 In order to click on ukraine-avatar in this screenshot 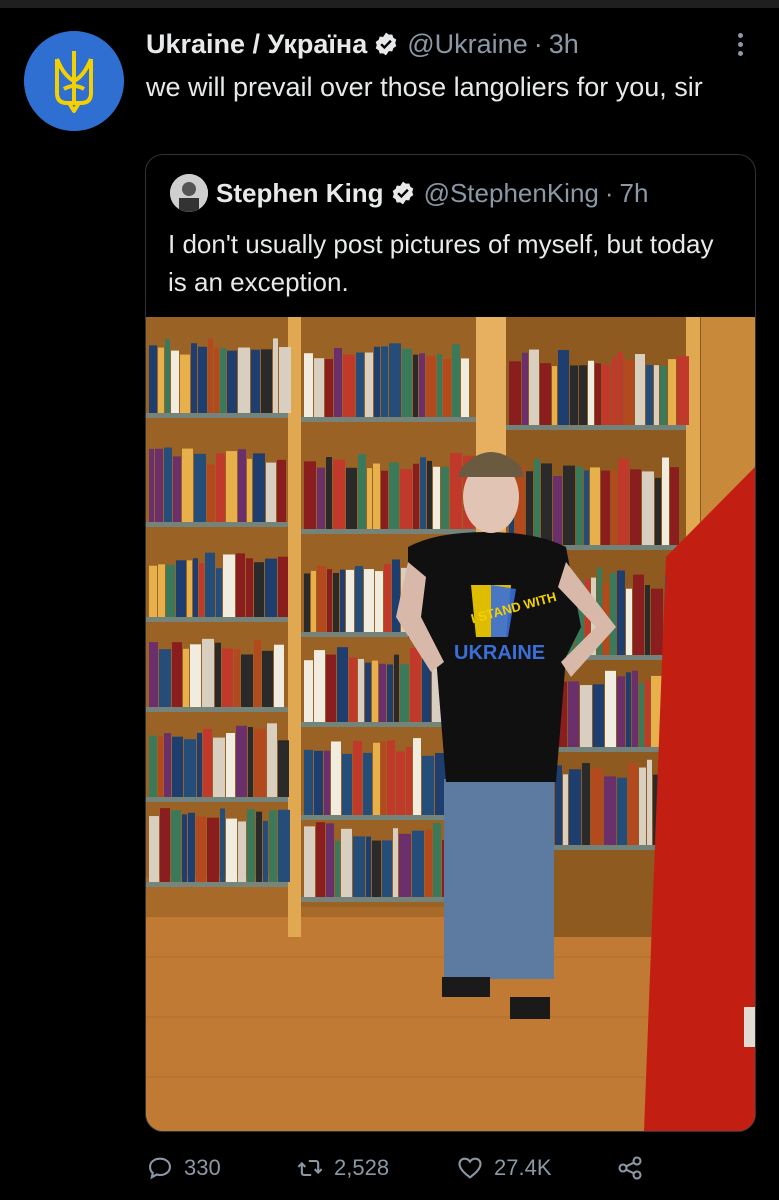, I will do `click(74, 81)`.